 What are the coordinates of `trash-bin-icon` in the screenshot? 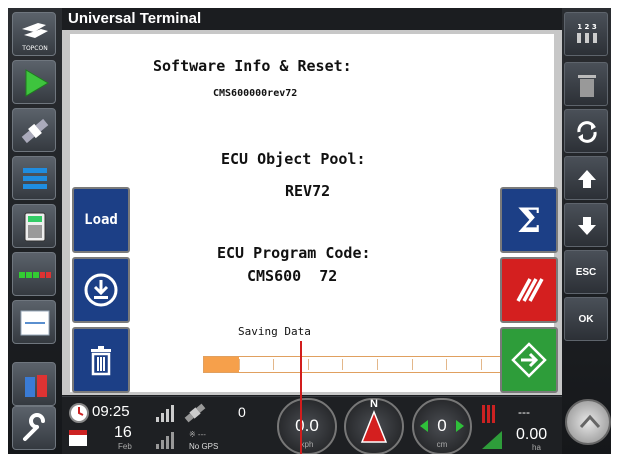 It's located at (587, 86).